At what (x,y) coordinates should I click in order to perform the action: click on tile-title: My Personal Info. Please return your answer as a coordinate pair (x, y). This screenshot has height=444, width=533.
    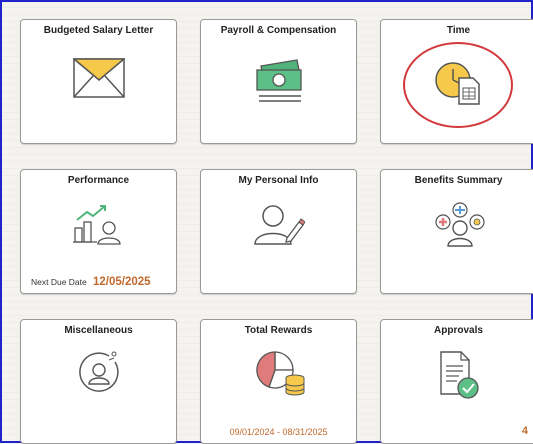
    Looking at the image, I should click on (278, 180).